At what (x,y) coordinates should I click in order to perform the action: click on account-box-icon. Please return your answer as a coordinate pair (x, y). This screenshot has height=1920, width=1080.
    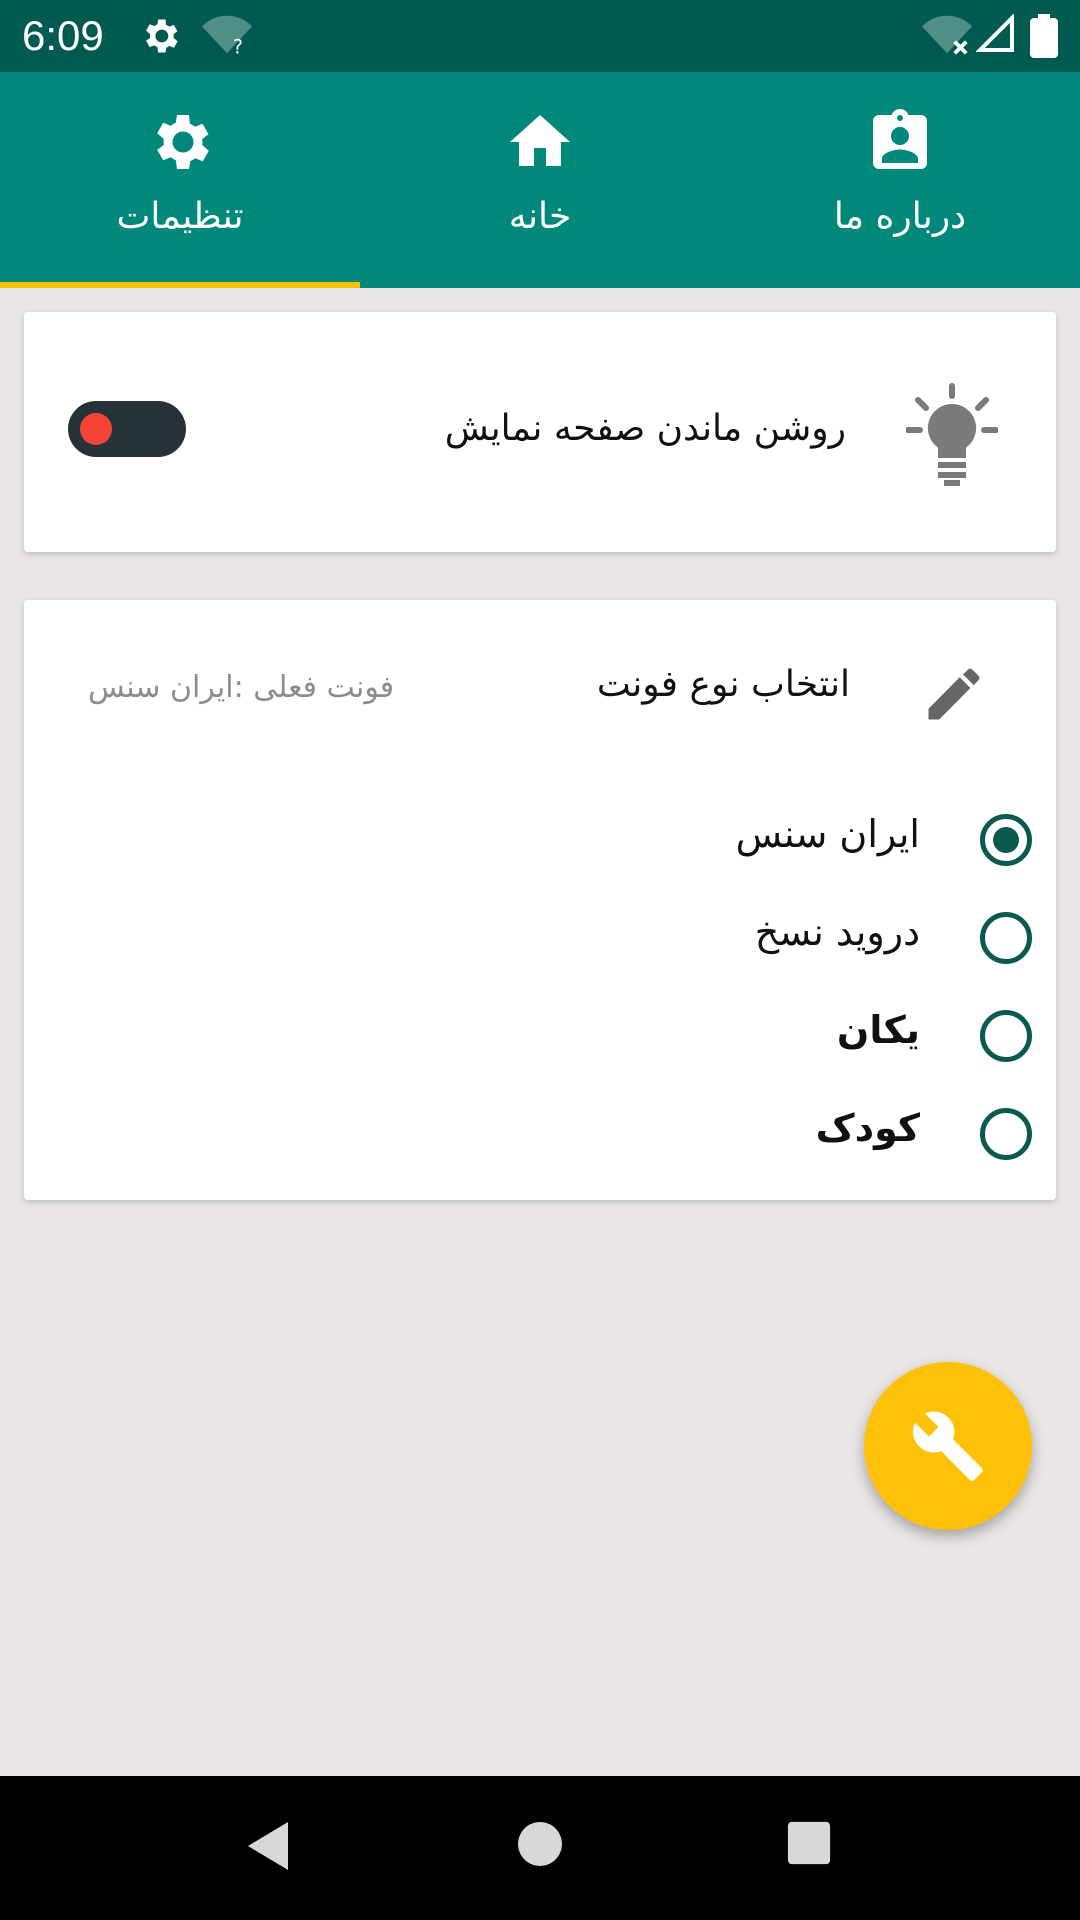
    Looking at the image, I should click on (900, 139).